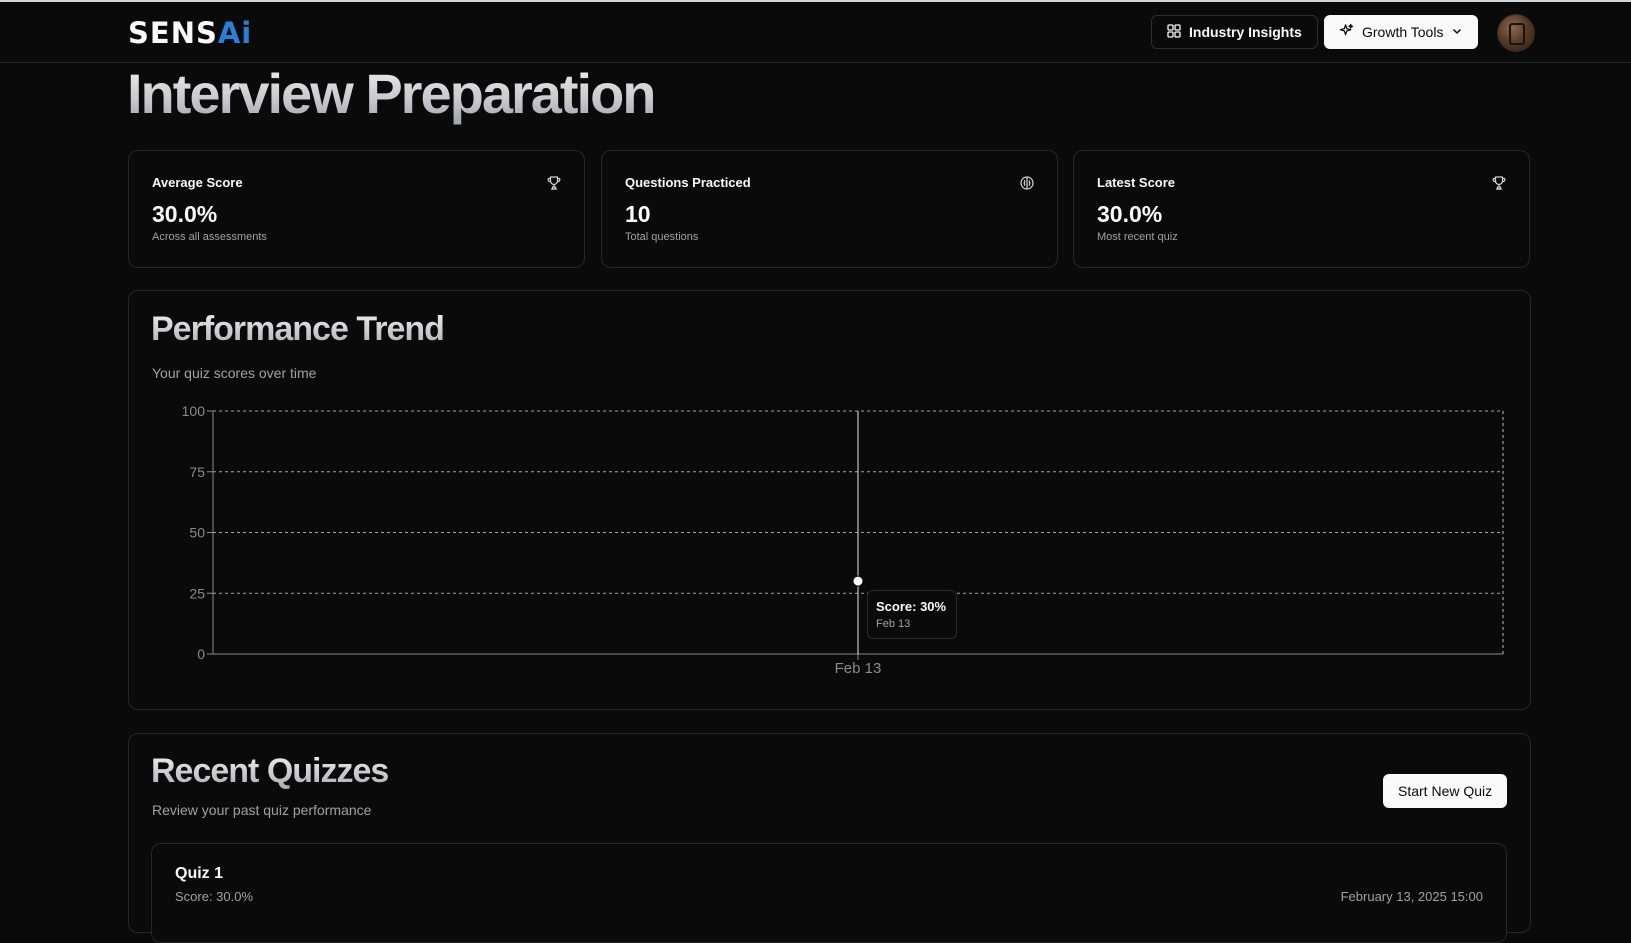 This screenshot has width=1631, height=943. What do you see at coordinates (911, 606) in the screenshot?
I see `tooltip-score: Score: 30%` at bounding box center [911, 606].